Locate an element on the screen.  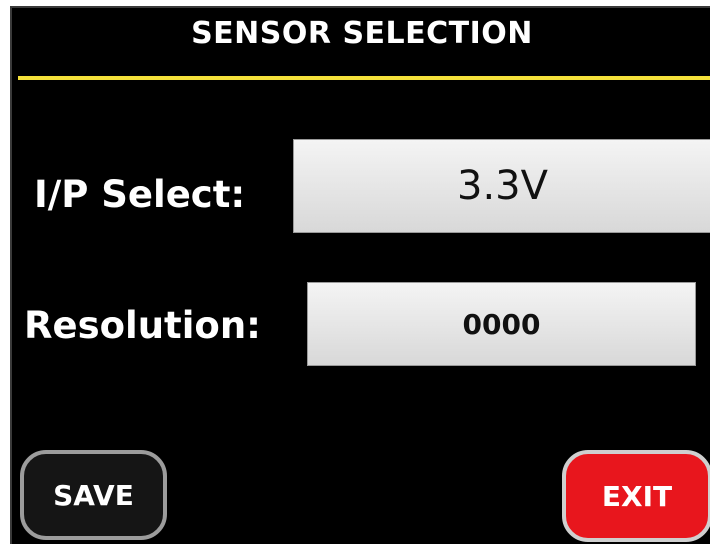
exit-button: EXIT is located at coordinates (636, 496).